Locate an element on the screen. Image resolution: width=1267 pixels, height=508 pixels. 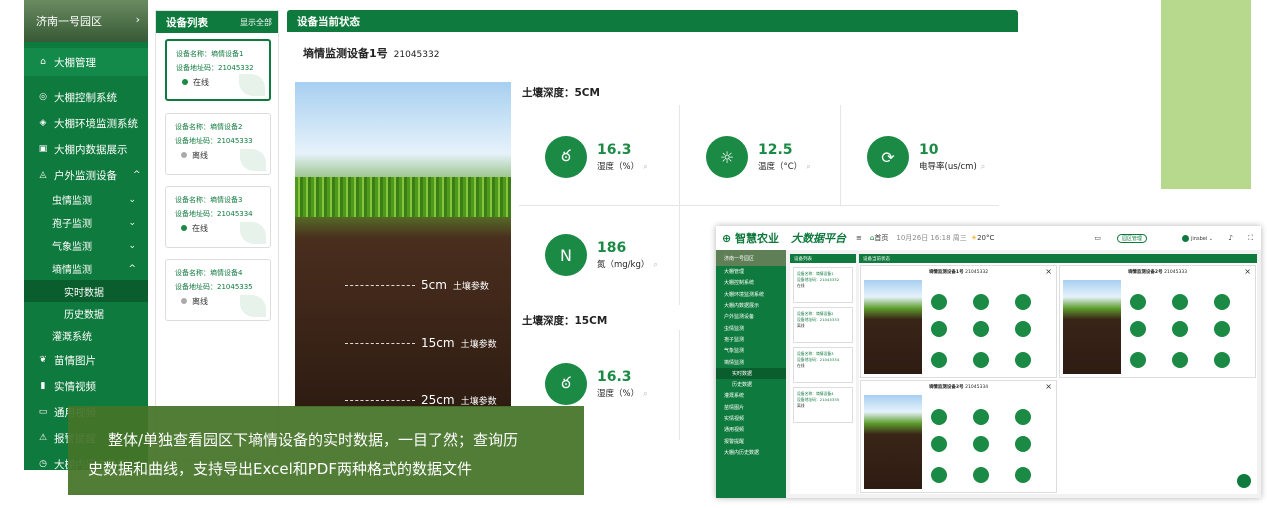
device-name: 设备名称：墒情设备4 is located at coordinates (209, 273).